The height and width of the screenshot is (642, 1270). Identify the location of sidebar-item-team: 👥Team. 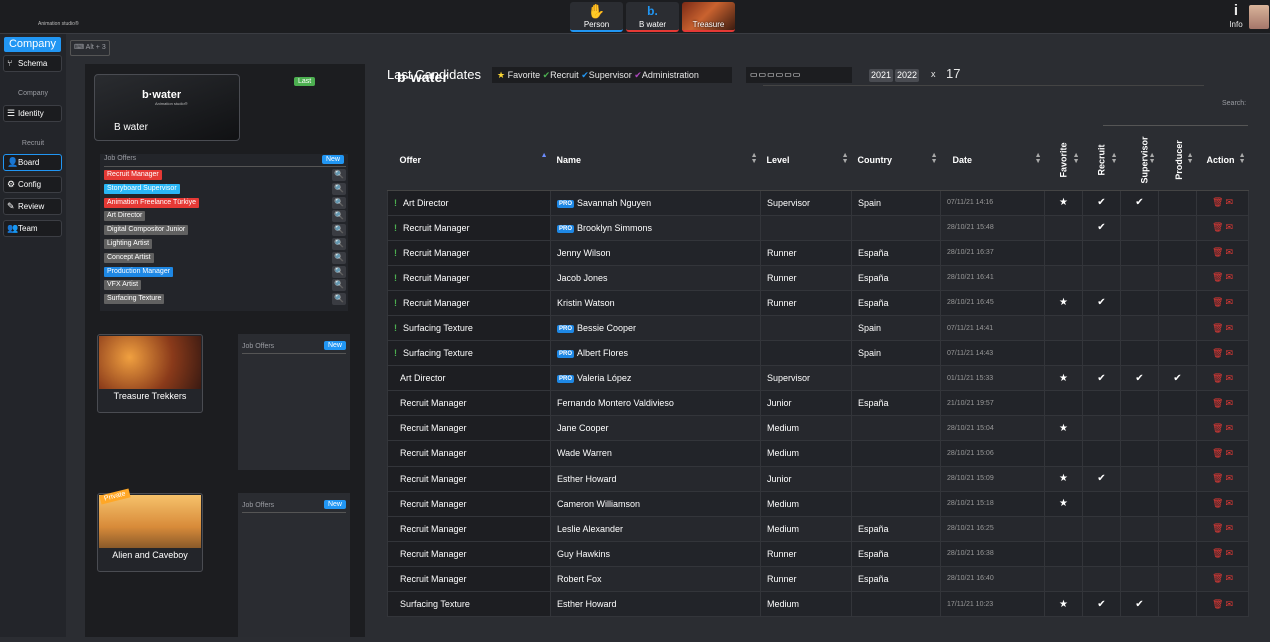
(32, 228).